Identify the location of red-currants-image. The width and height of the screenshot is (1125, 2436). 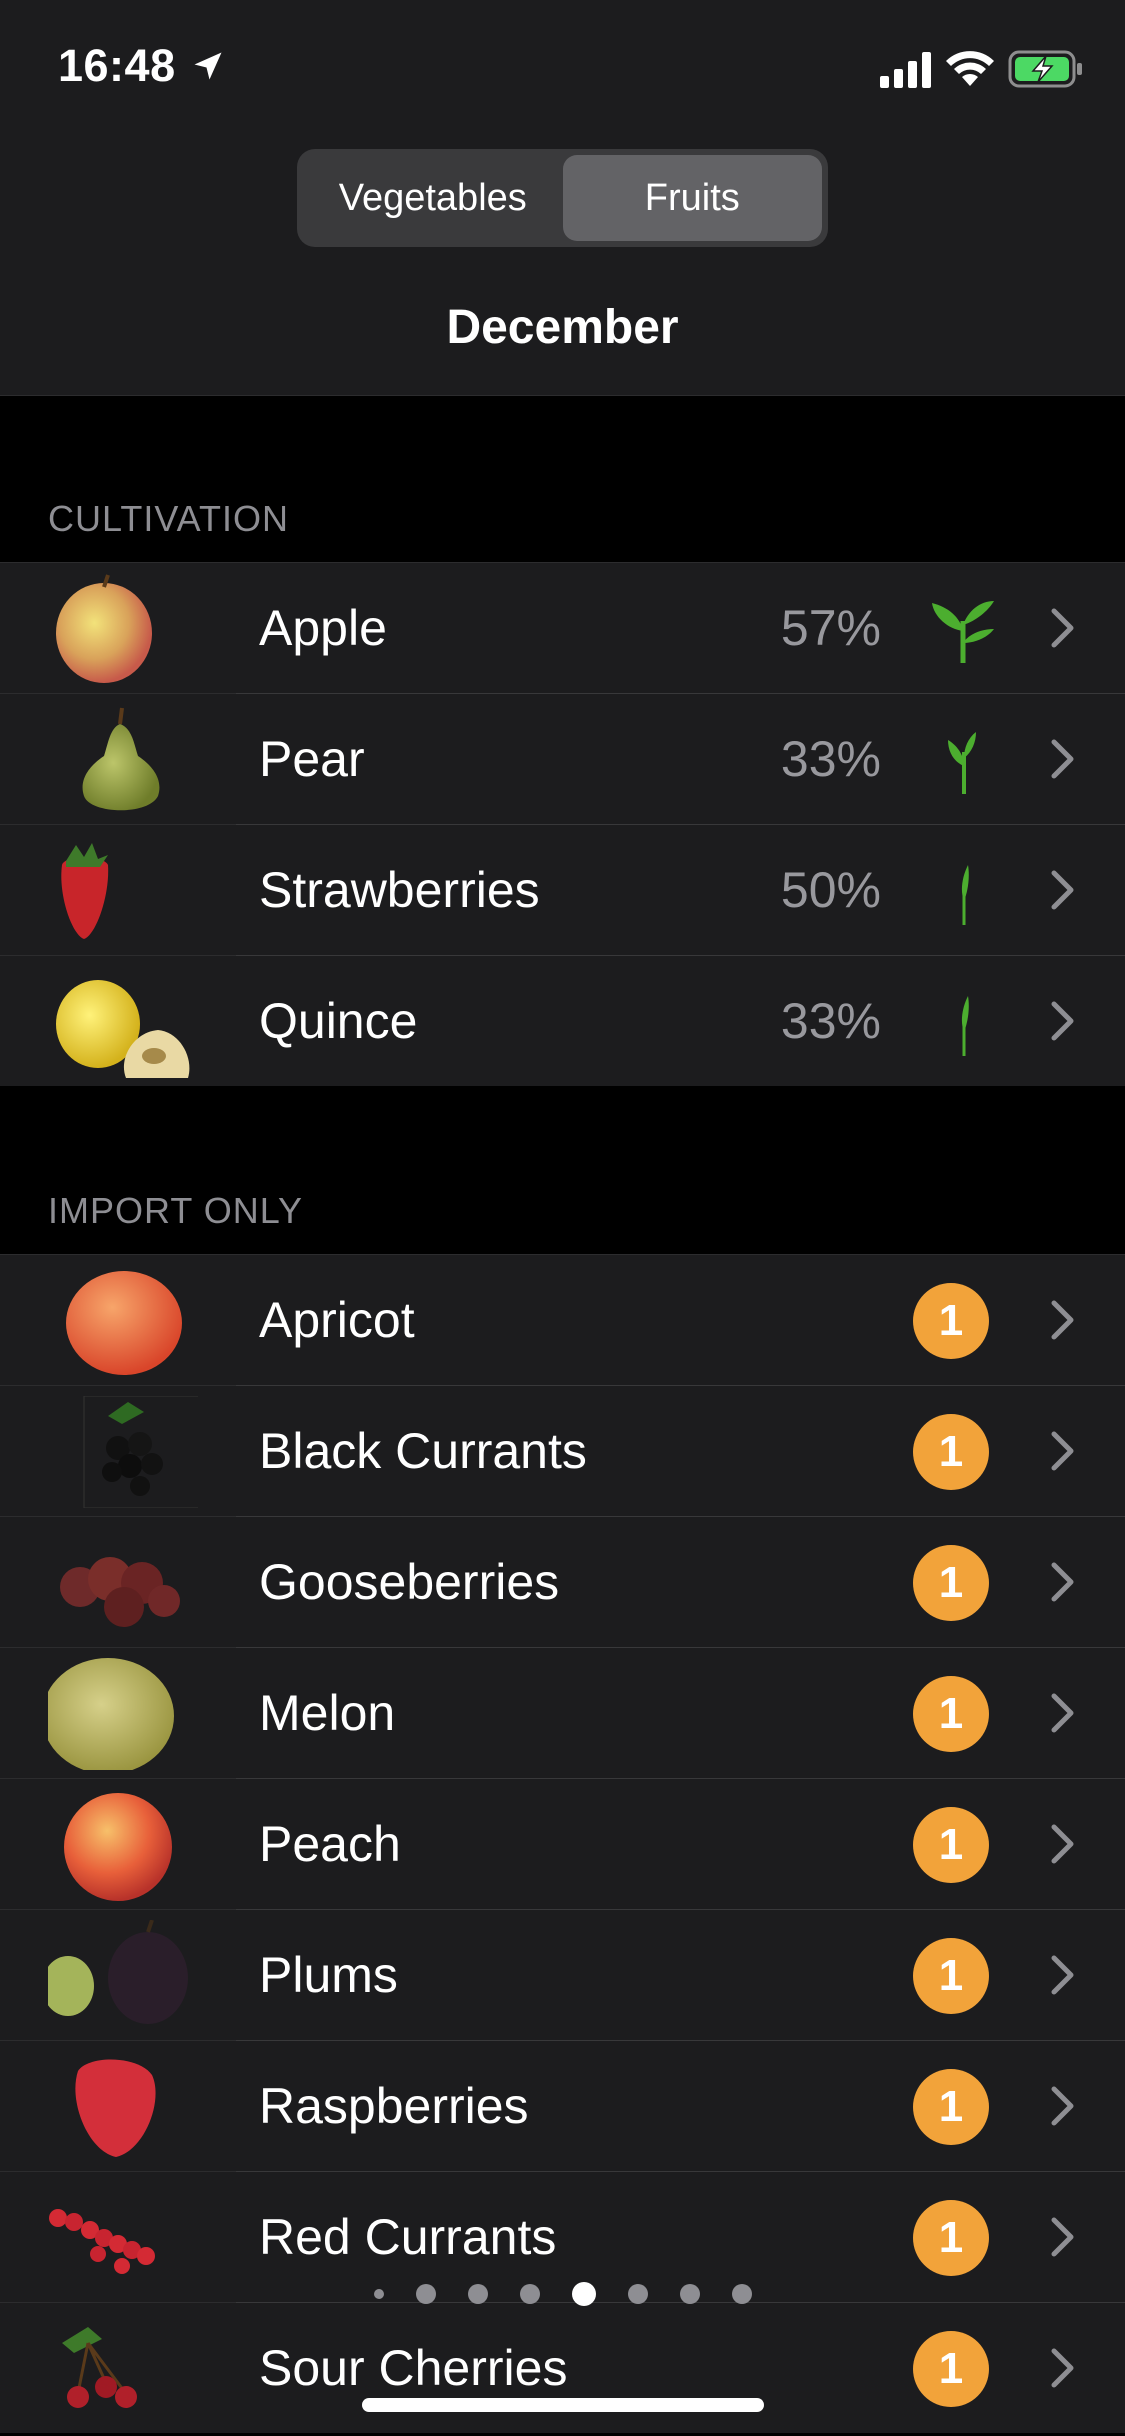
(102, 2241).